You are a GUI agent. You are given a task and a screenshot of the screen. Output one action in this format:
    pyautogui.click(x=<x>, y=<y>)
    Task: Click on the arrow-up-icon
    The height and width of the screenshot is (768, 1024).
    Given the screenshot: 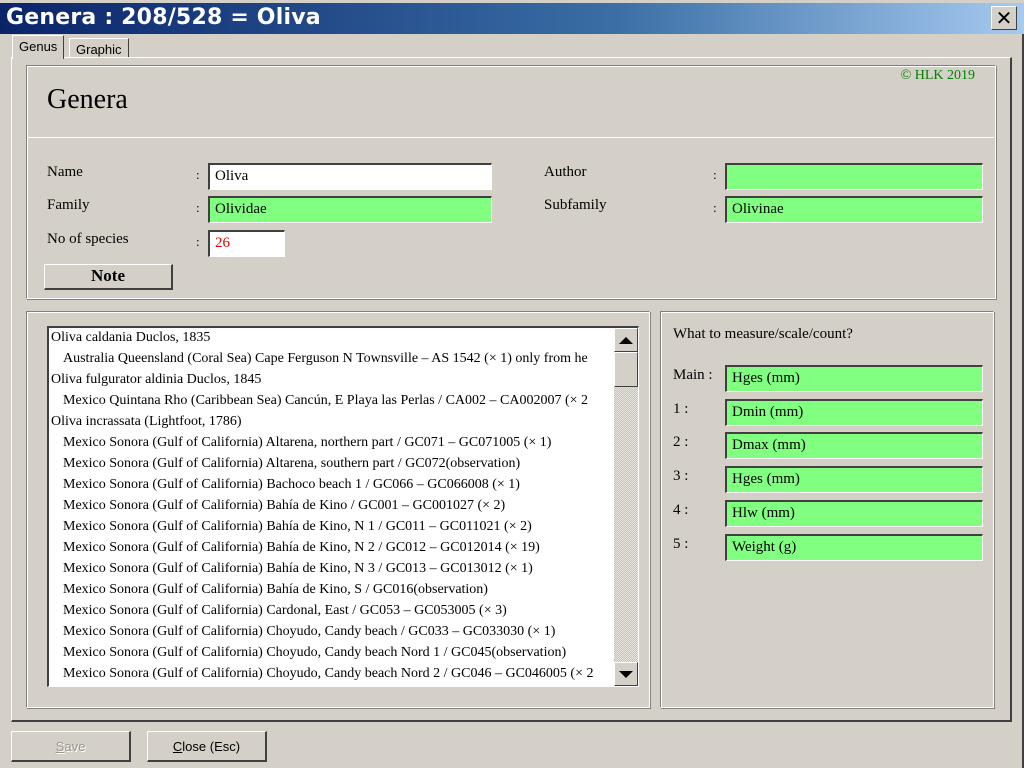 What is the action you would take?
    pyautogui.click(x=626, y=340)
    